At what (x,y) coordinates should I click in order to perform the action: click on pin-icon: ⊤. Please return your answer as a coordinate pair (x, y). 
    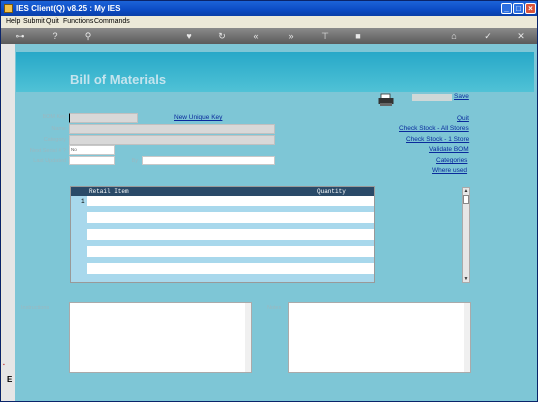
    Looking at the image, I should click on (325, 36).